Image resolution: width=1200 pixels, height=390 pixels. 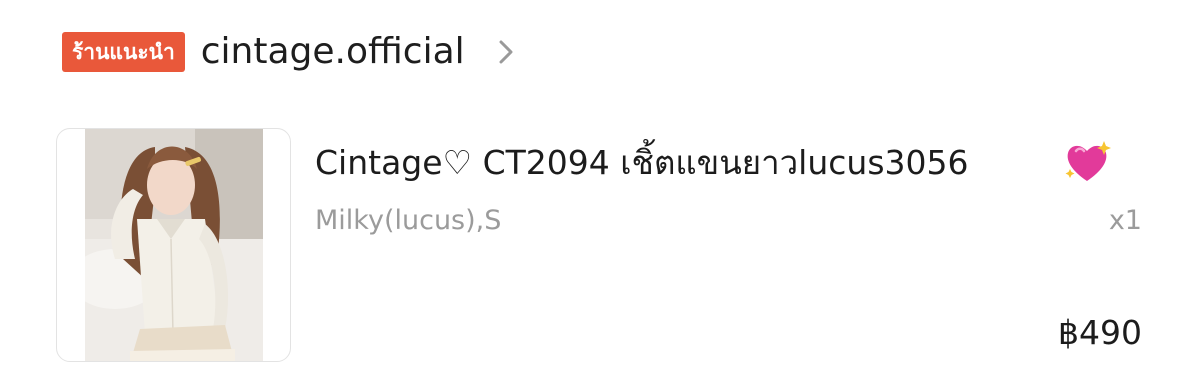 What do you see at coordinates (408, 220) in the screenshot?
I see `product-variant: Milky(lucus),S` at bounding box center [408, 220].